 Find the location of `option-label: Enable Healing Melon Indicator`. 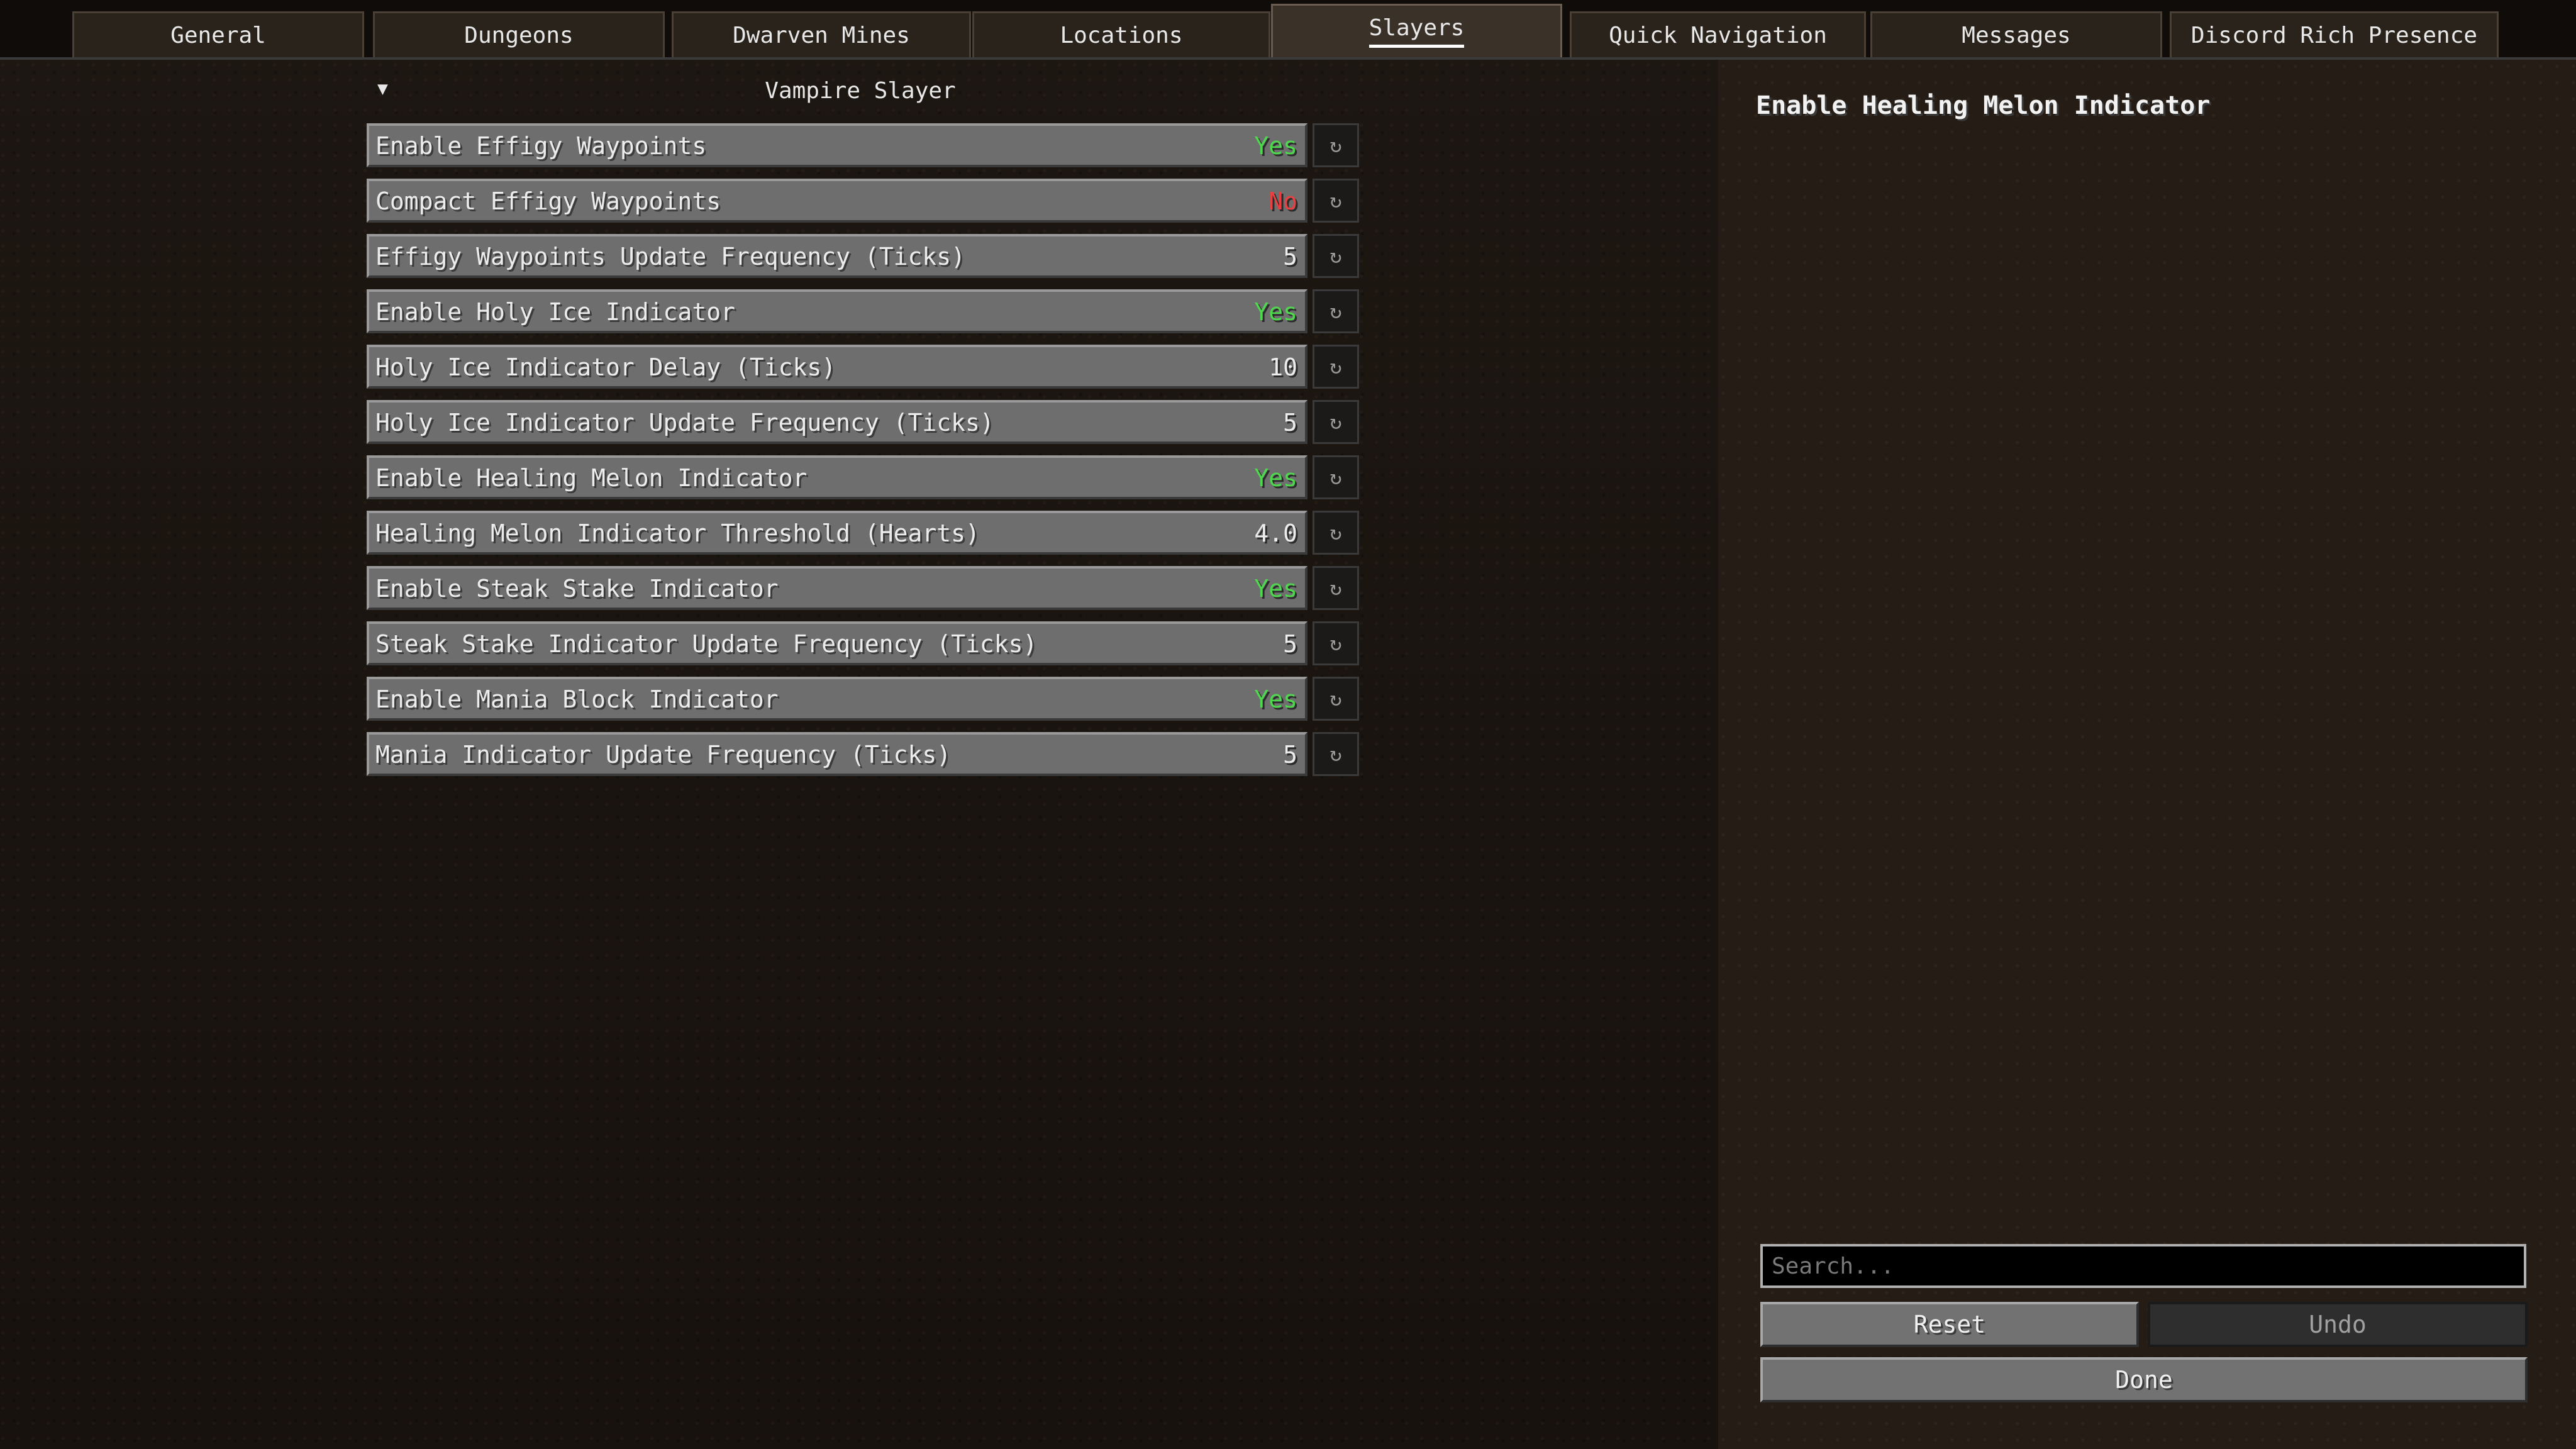

option-label: Enable Healing Melon Indicator is located at coordinates (591, 478).